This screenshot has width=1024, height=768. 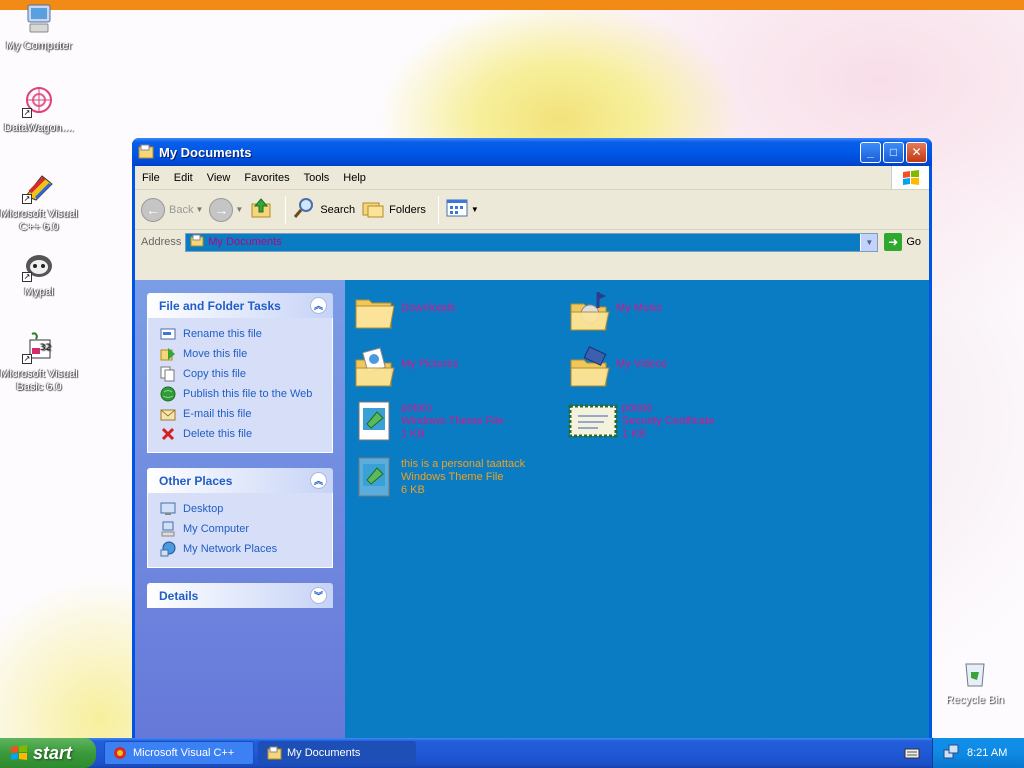 What do you see at coordinates (404, 312) in the screenshot?
I see `folder-downloads: Downloads` at bounding box center [404, 312].